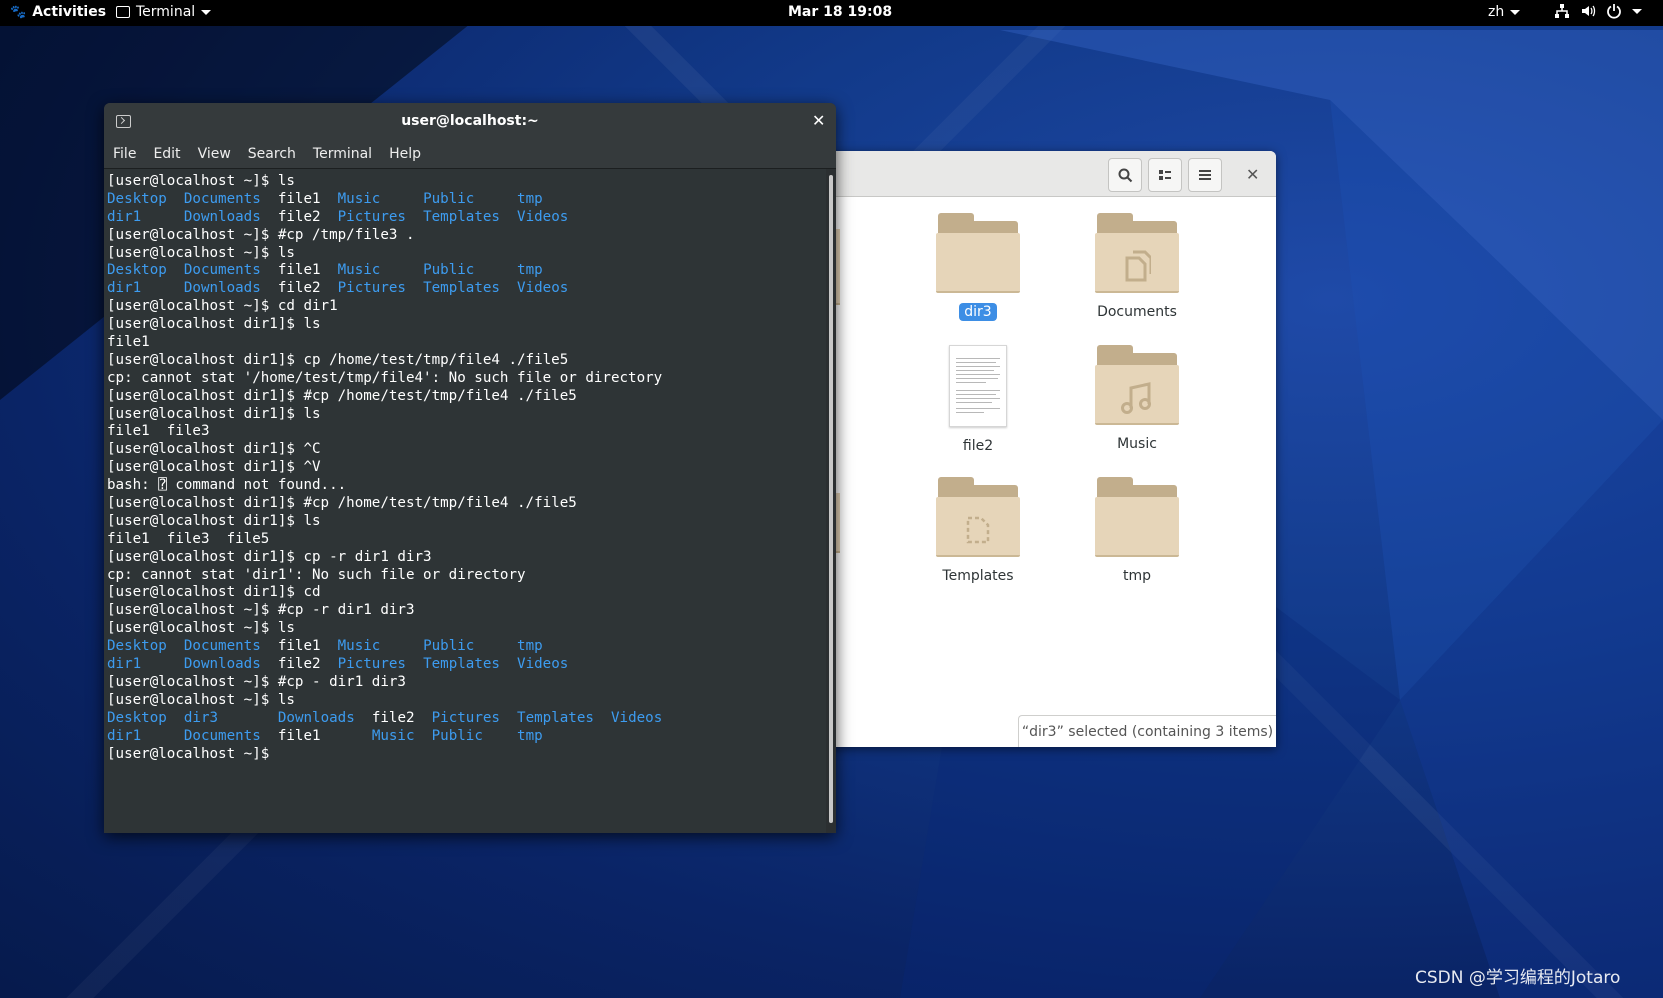 The image size is (1663, 998). Describe the element at coordinates (466, 683) in the screenshot. I see `terminal-line: [user@localhost ~]$ #cp - dir1 dir3` at that location.